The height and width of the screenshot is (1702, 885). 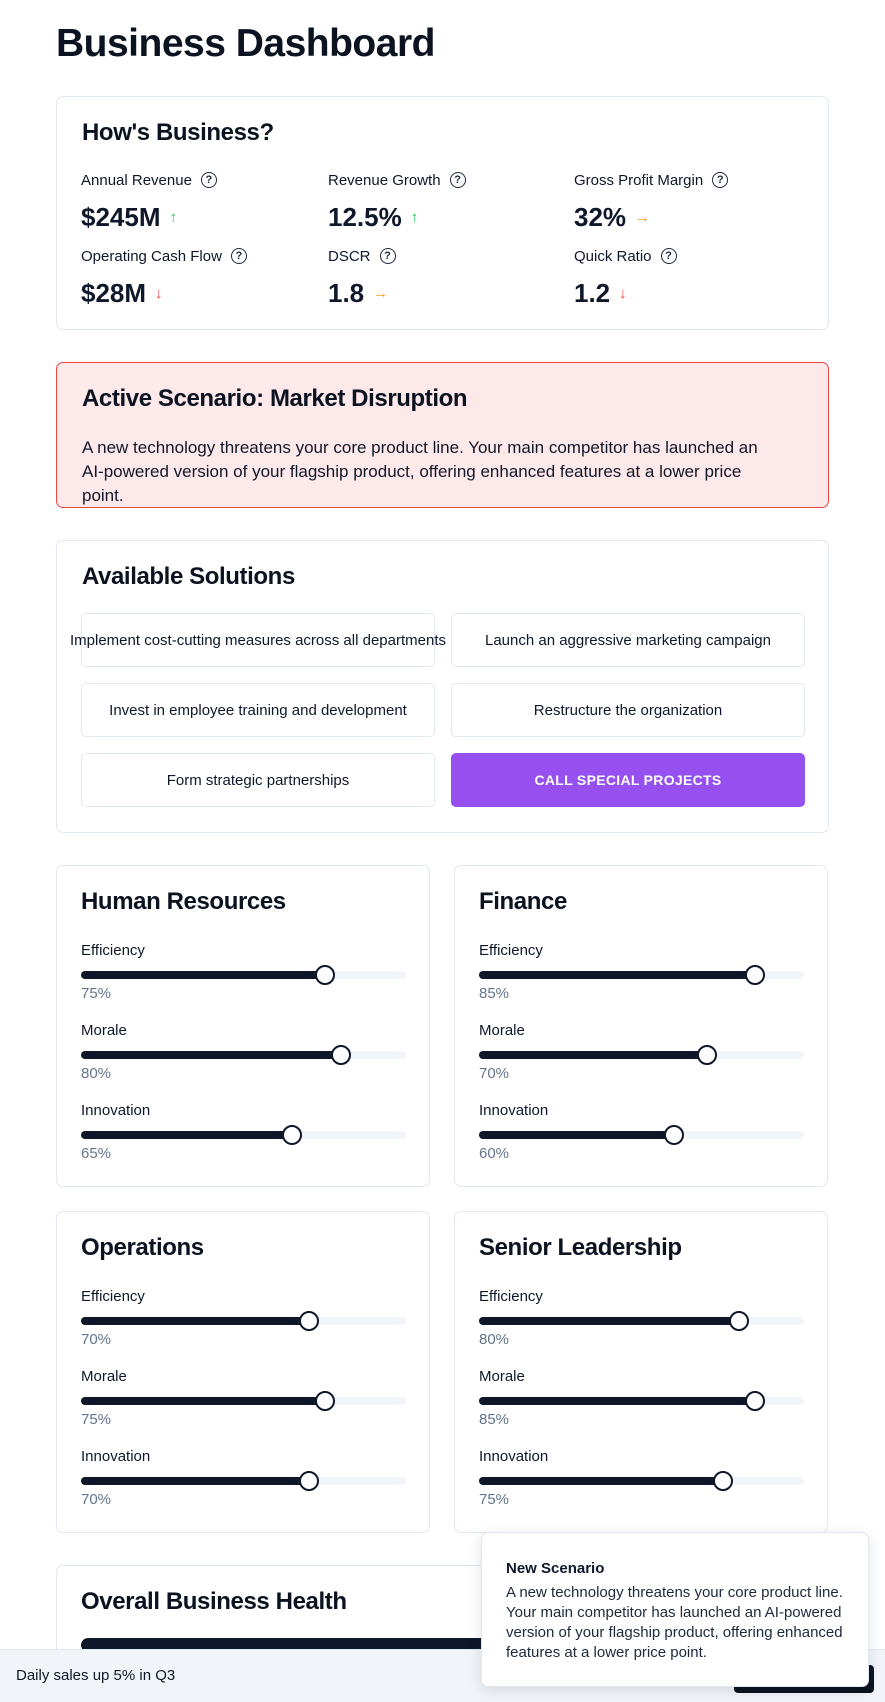 What do you see at coordinates (628, 780) in the screenshot?
I see `call-special-projects-button: CALL SPECIAL PROJECTS` at bounding box center [628, 780].